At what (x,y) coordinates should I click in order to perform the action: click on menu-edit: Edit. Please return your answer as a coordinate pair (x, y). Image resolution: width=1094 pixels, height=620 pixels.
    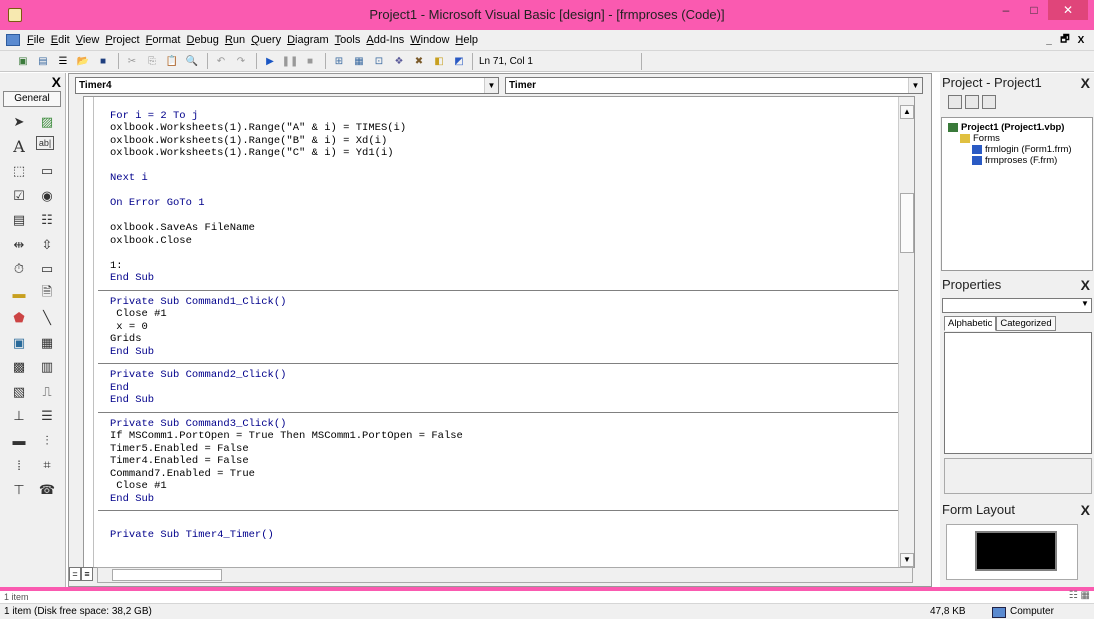
    Looking at the image, I should click on (60, 40).